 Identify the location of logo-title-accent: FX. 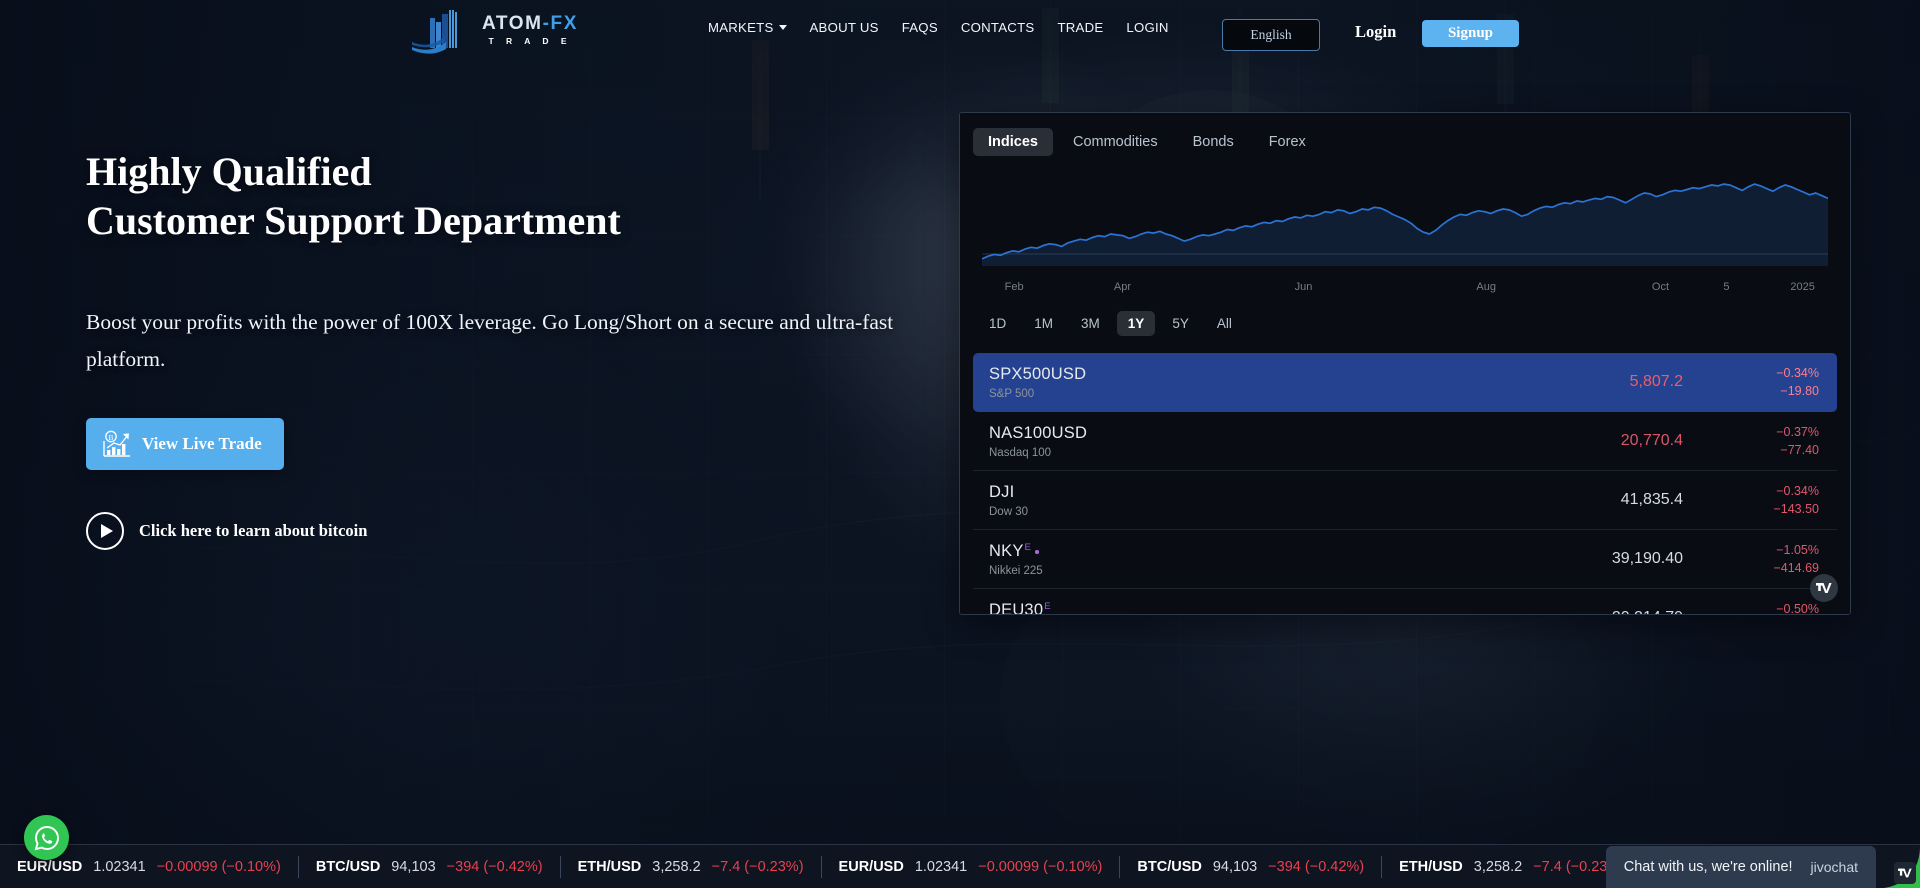
(564, 24).